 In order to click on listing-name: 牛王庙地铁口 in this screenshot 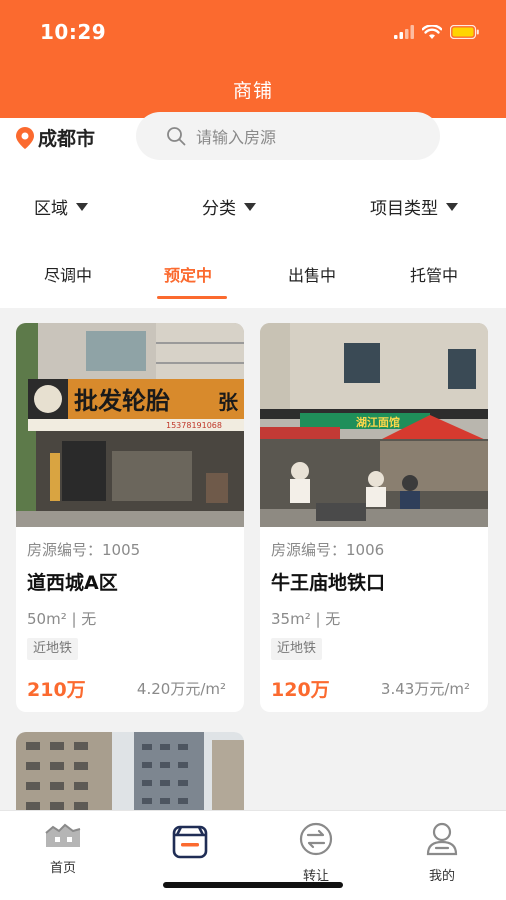, I will do `click(328, 583)`.